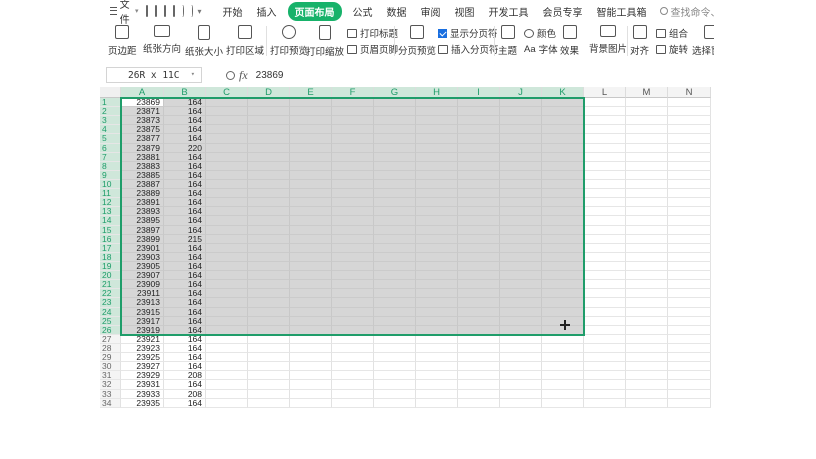 This screenshot has width=816, height=459. I want to click on cell-j22, so click(521, 294).